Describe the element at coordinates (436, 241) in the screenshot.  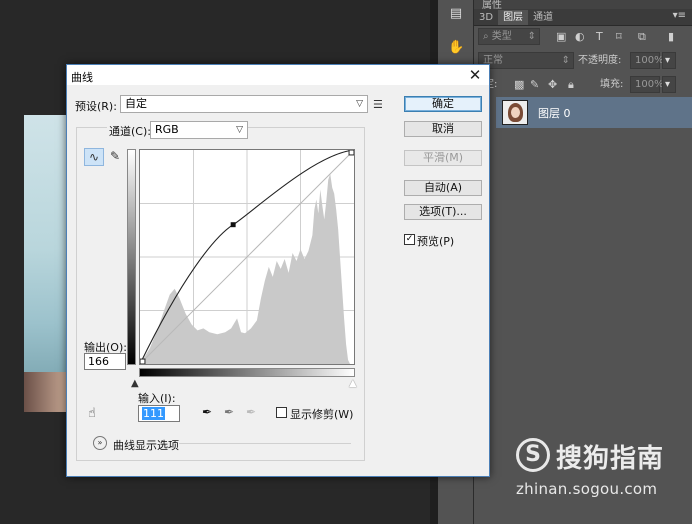
I see `preview-label: 预览(P)` at that location.